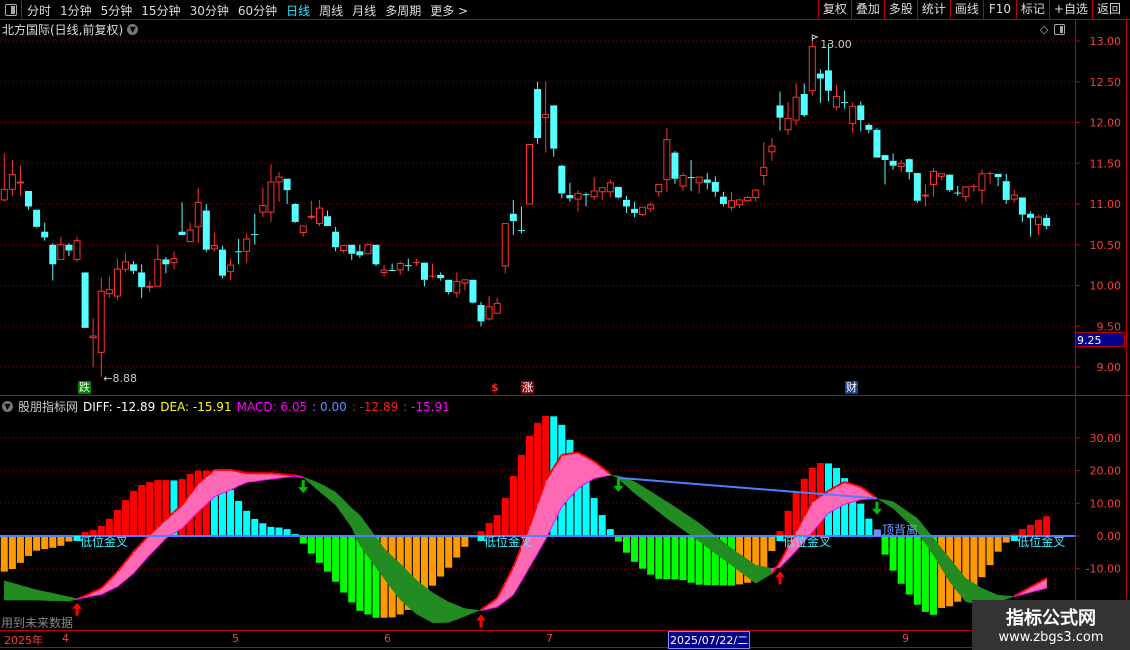  Describe the element at coordinates (776, 567) in the screenshot. I see `dea-line` at that location.